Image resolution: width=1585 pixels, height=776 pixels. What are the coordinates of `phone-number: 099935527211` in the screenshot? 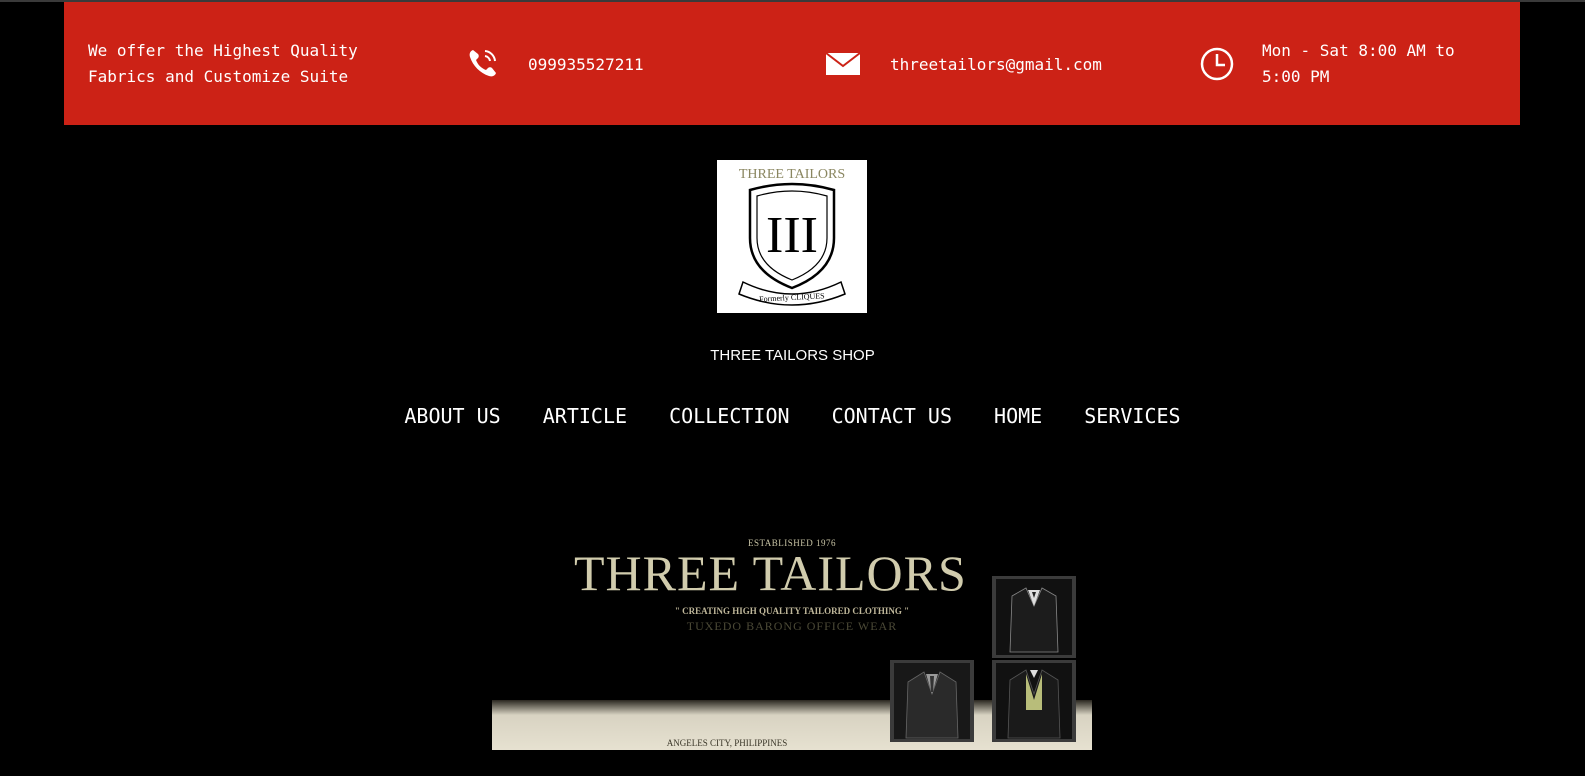 It's located at (586, 65).